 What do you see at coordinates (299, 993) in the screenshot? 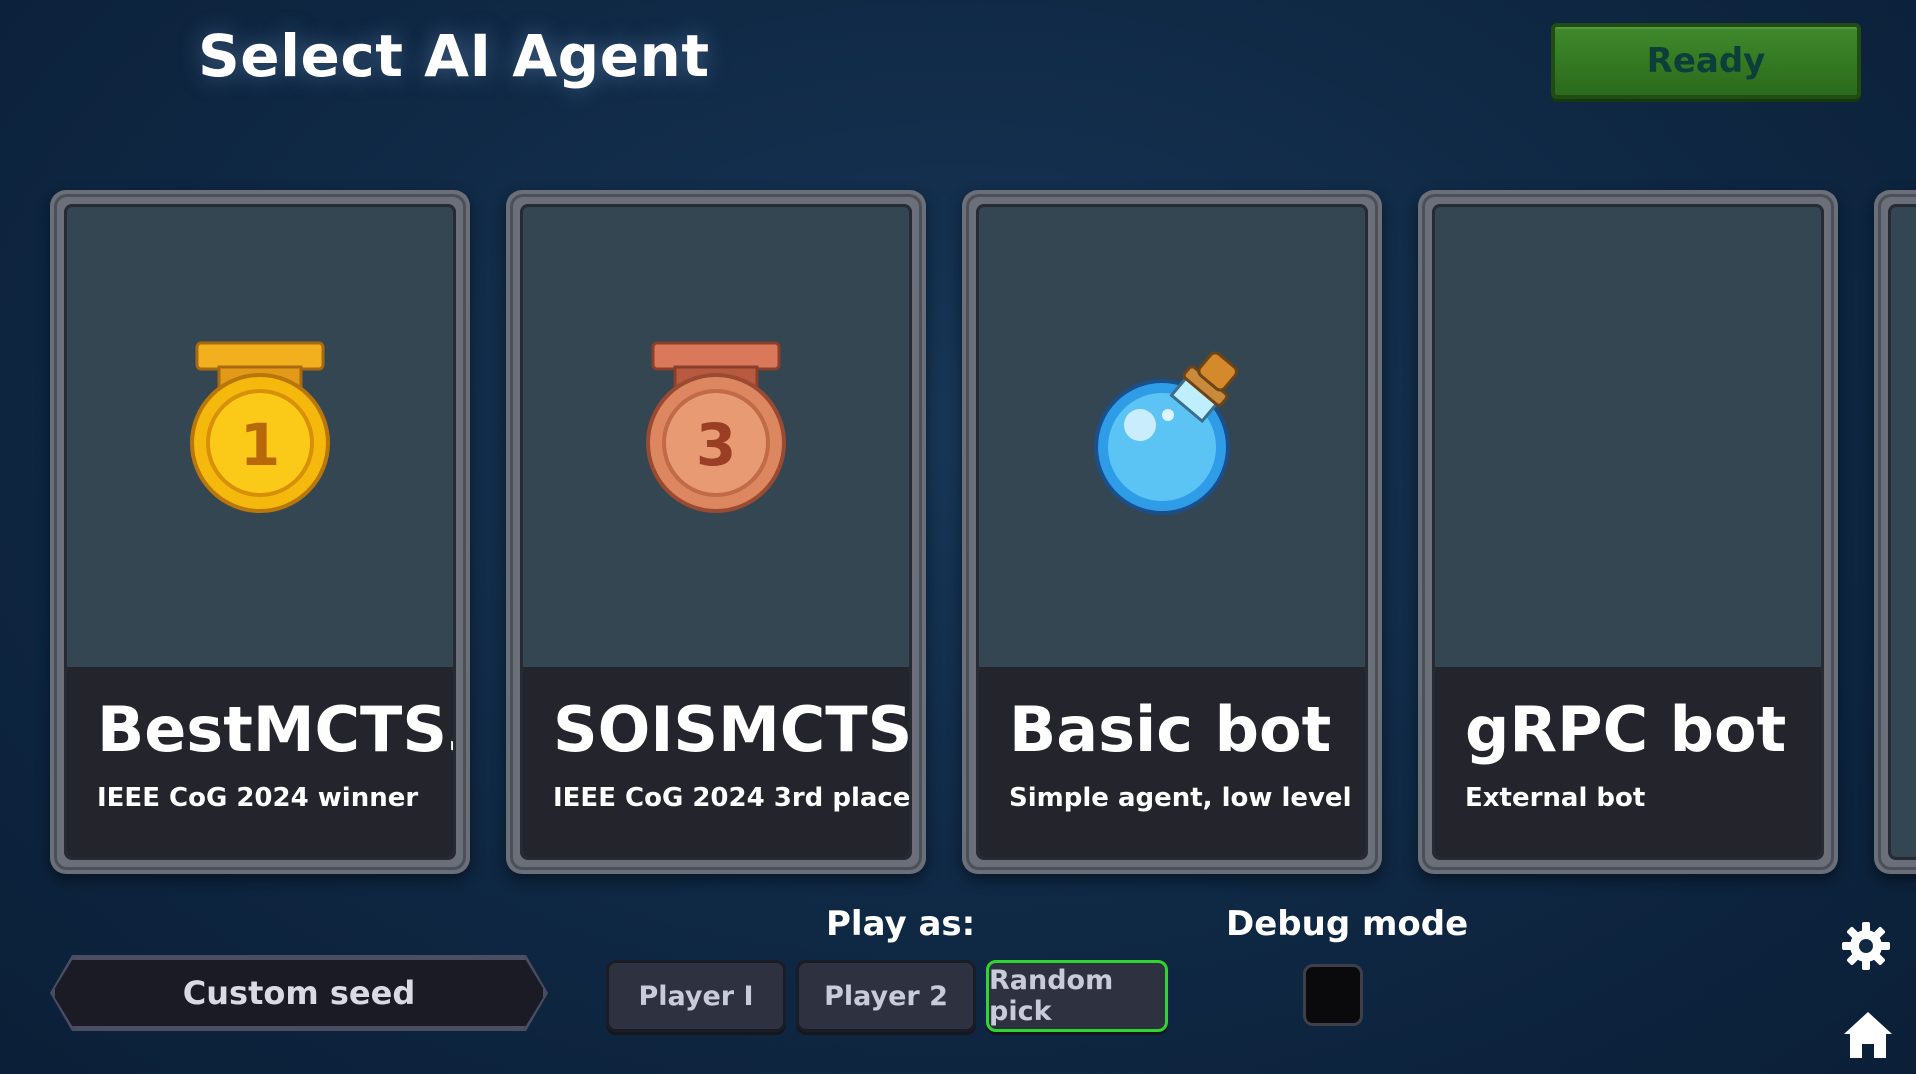
I see `custom-seed-button: Custom seed` at bounding box center [299, 993].